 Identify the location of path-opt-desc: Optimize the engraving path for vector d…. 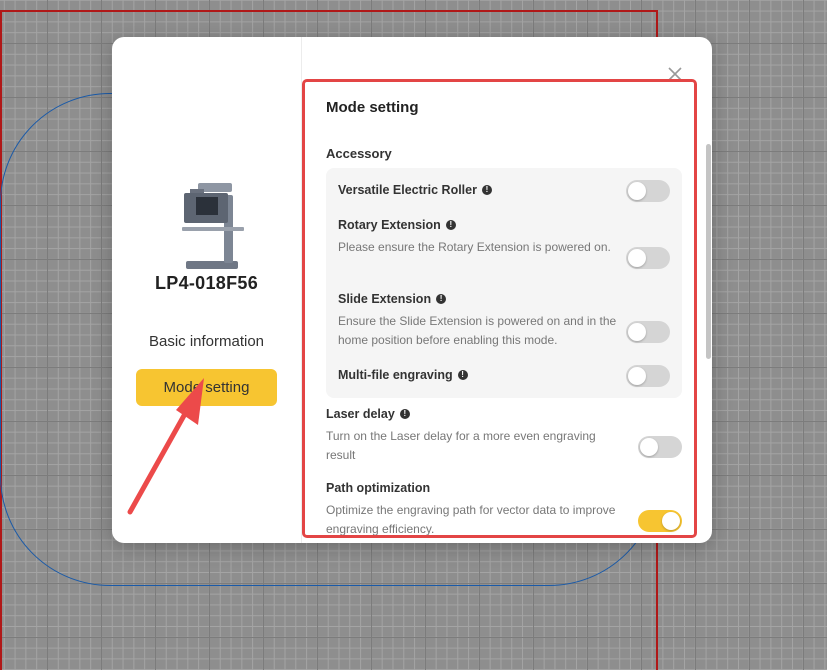
(471, 519).